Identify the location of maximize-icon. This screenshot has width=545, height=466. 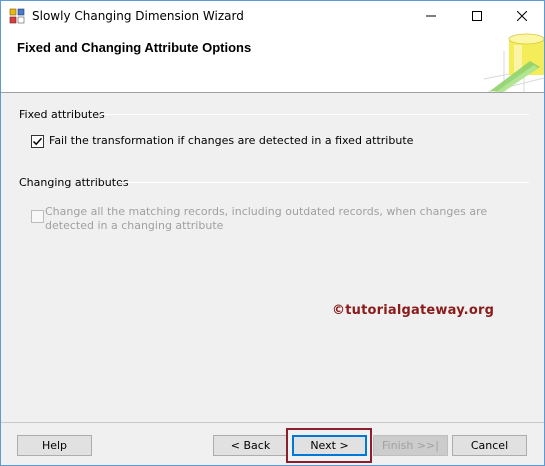
(477, 16).